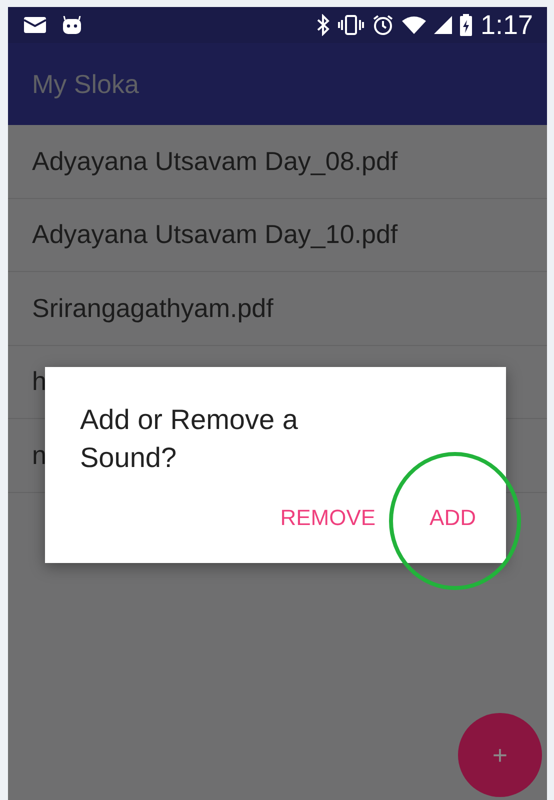  I want to click on app-title: My Sloka, so click(85, 84).